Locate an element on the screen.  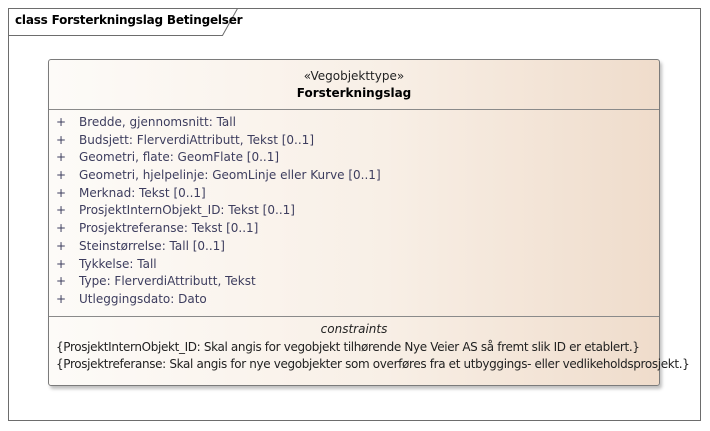
attribute-text: Tykkelse: Tall is located at coordinates (118, 263).